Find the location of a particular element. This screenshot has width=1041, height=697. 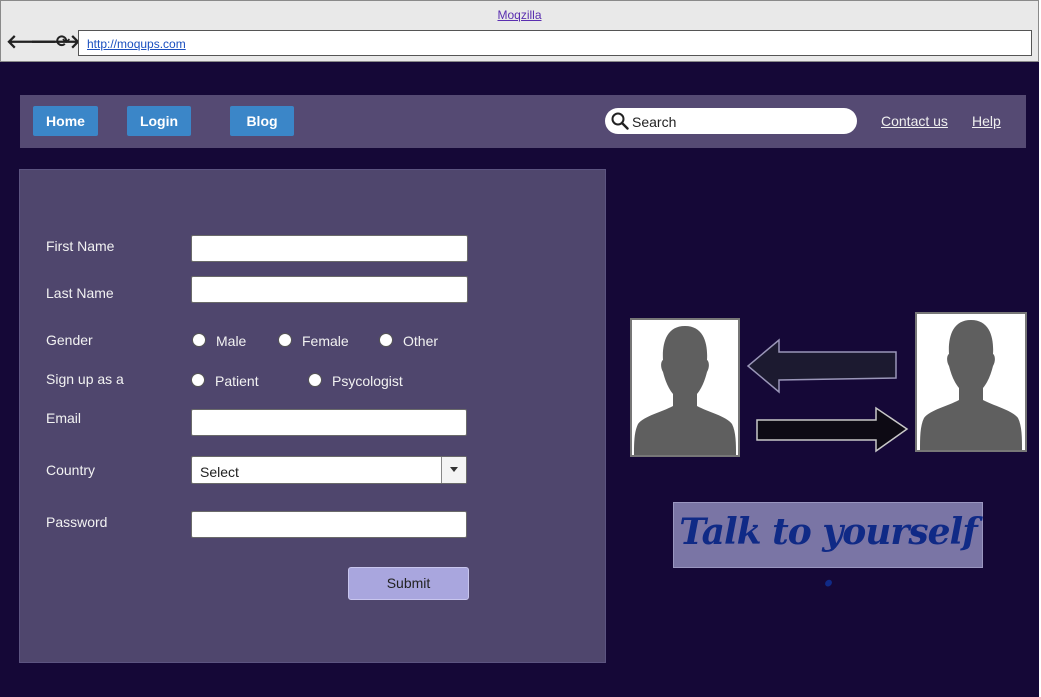

email-label: Email is located at coordinates (64, 418).